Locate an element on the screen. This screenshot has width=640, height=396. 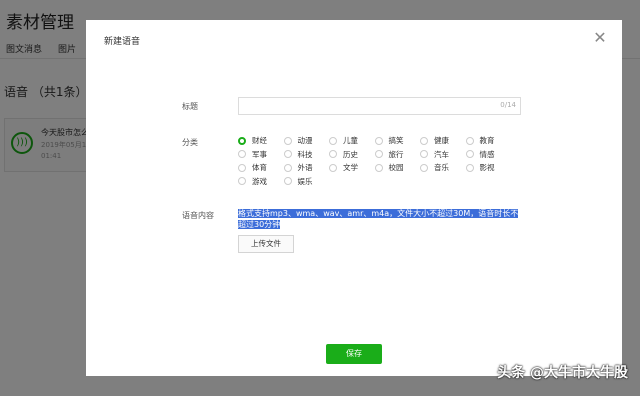
category-option: 汽车 is located at coordinates (443, 154).